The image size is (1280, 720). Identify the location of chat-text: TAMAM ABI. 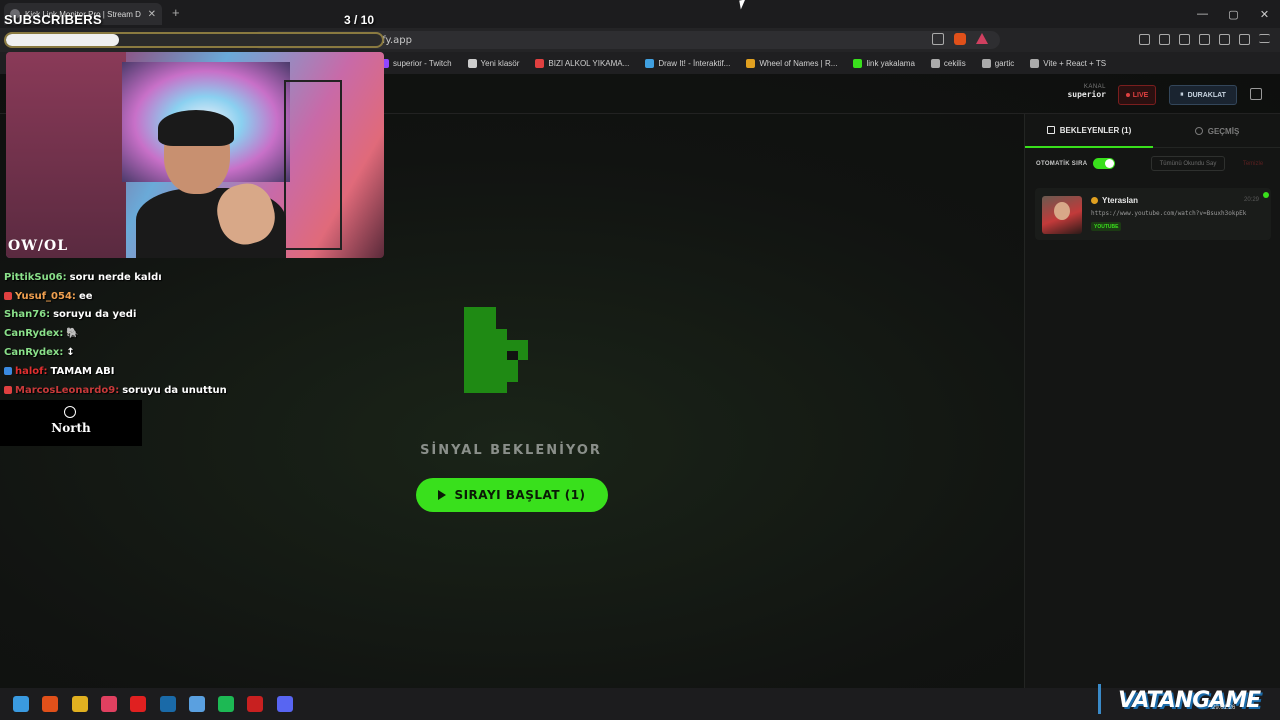
(82, 371).